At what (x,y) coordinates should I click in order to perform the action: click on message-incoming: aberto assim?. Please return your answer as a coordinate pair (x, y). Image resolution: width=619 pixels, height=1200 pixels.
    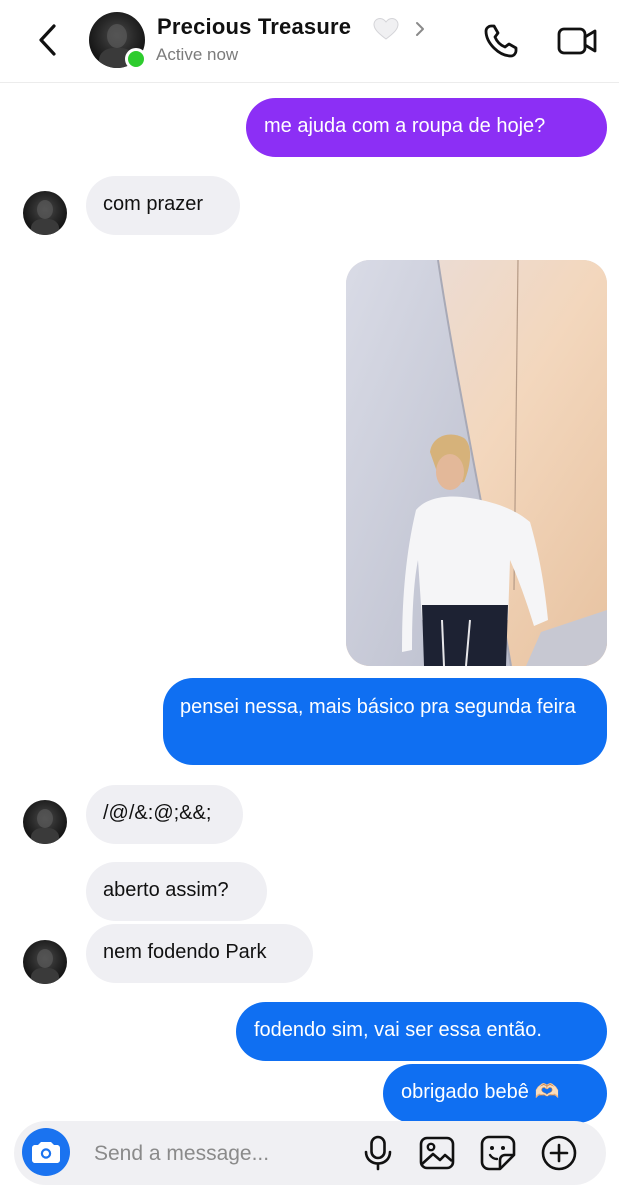
    Looking at the image, I should click on (176, 891).